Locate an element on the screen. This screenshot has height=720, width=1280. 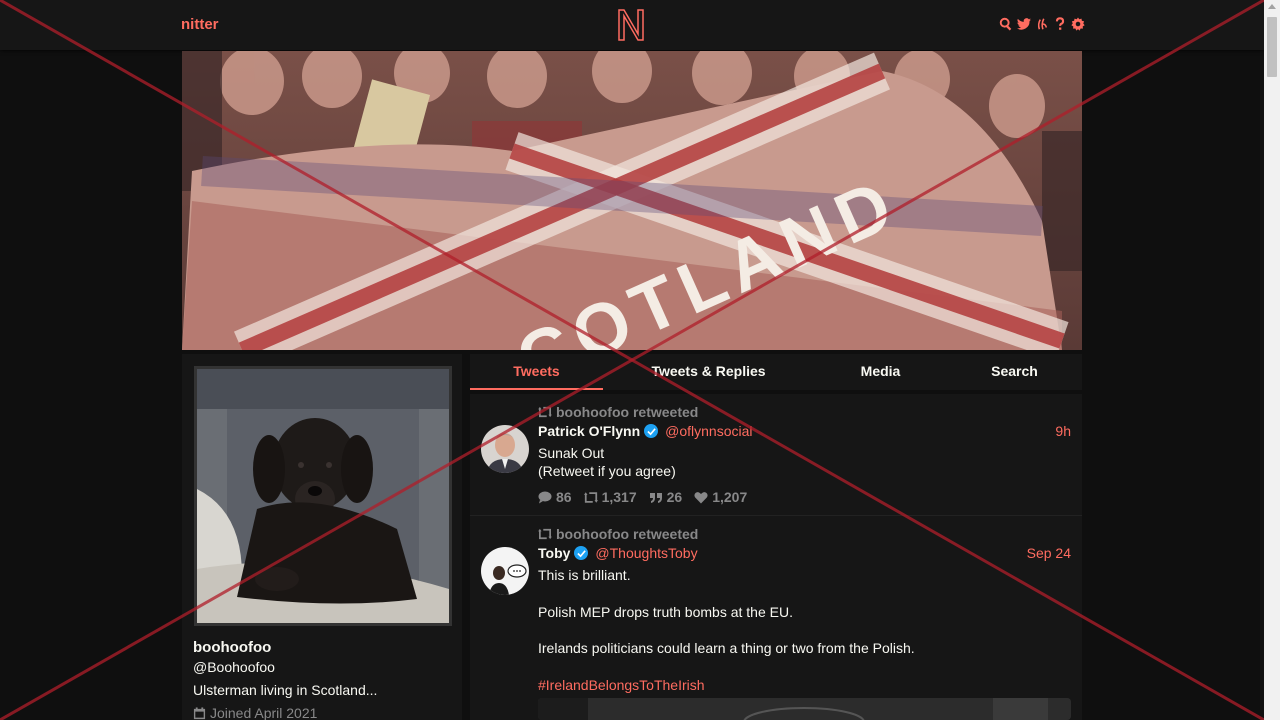
profile-joined: Joined April 2021 is located at coordinates (255, 712).